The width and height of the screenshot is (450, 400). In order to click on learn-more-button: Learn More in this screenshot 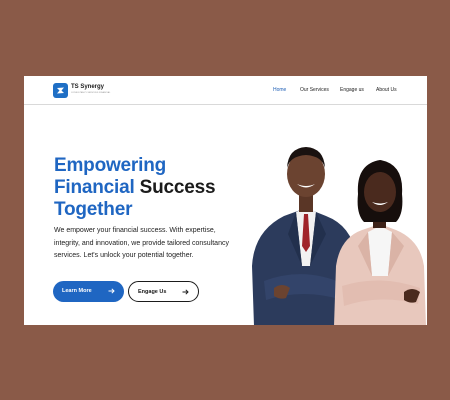, I will do `click(88, 291)`.